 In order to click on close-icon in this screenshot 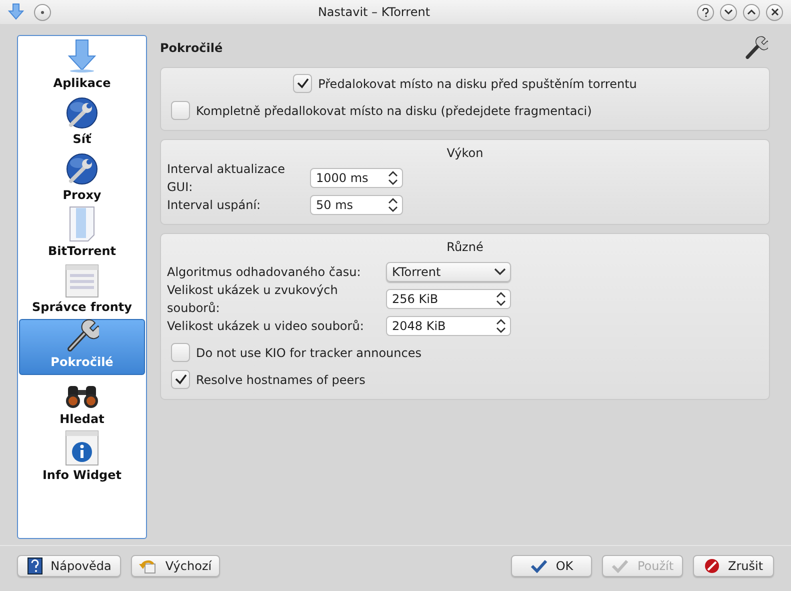, I will do `click(774, 12)`.